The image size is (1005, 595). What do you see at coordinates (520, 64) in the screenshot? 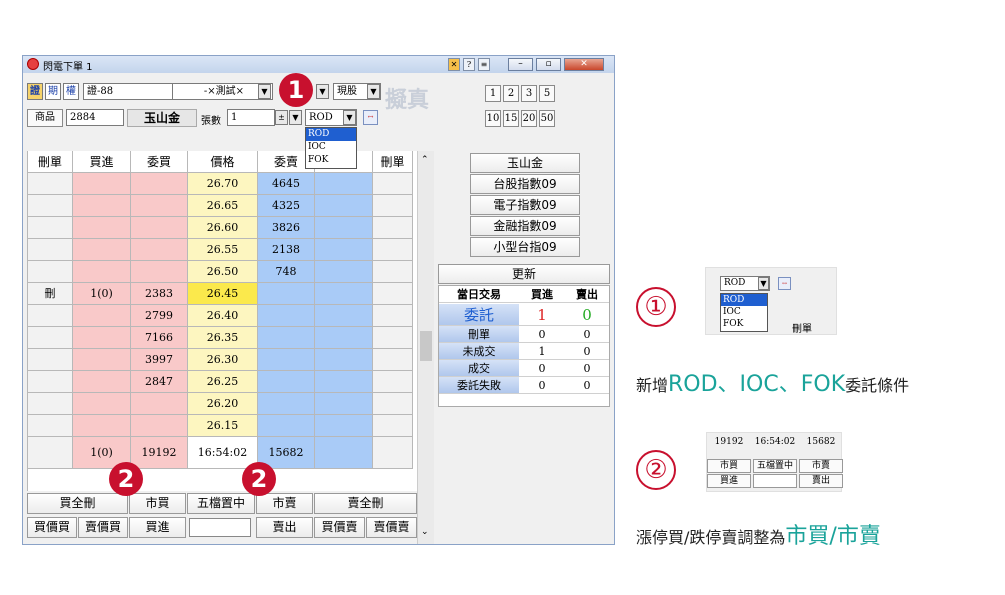
I see `minimize-button: –` at bounding box center [520, 64].